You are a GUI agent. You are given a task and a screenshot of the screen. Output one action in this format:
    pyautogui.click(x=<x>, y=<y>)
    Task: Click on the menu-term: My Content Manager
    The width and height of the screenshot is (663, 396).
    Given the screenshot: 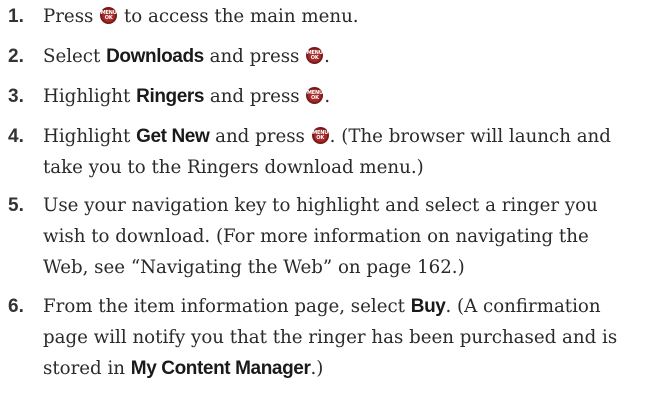 What is the action you would take?
    pyautogui.click(x=220, y=368)
    